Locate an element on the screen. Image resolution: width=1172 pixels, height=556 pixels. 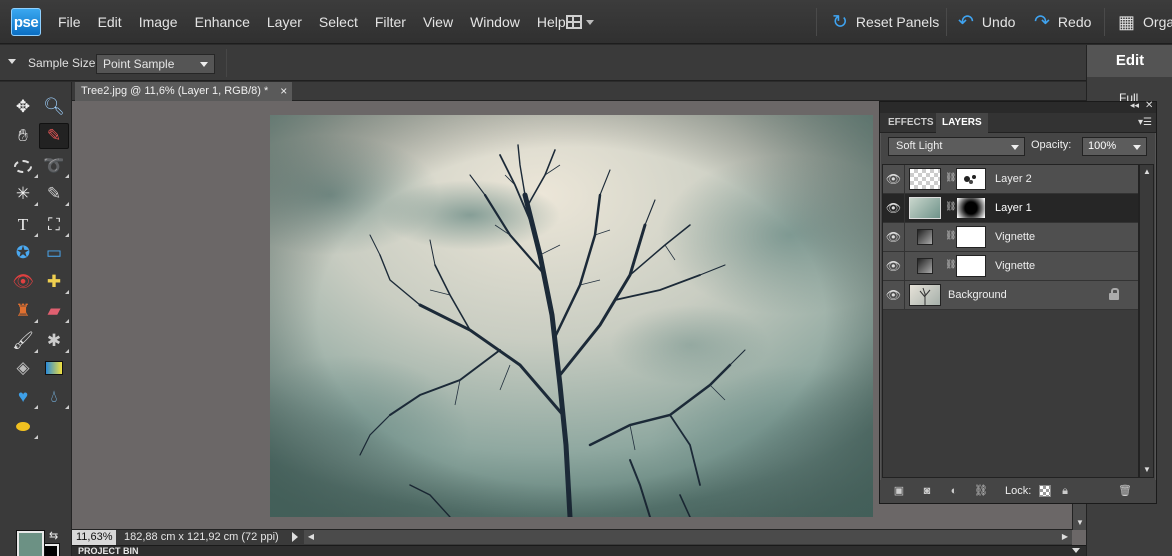
layer-row-selected: 👁︎ ⛓ Layer 1 is located at coordinates (1010, 208).